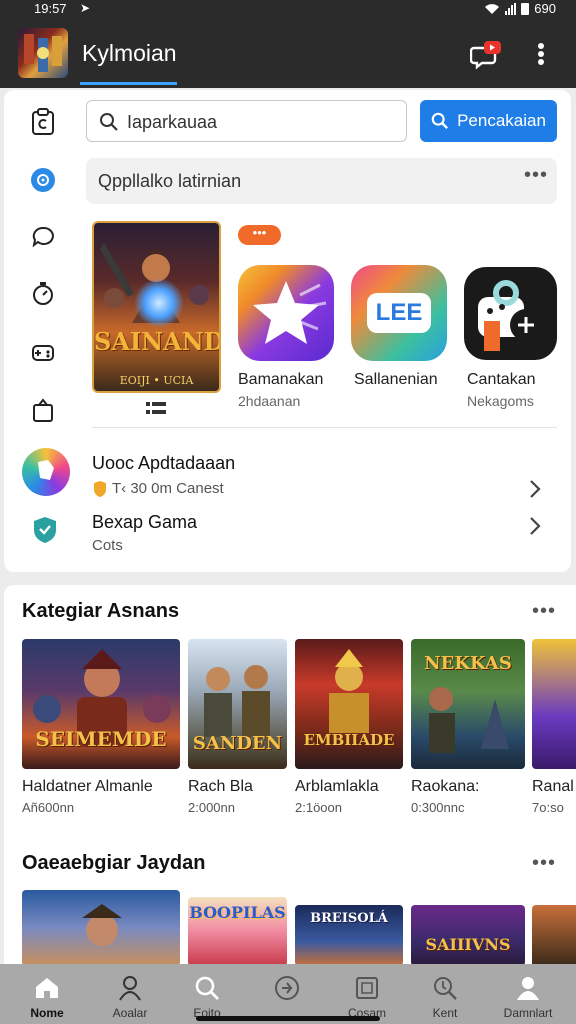  I want to click on poster-glow, so click(159, 303).